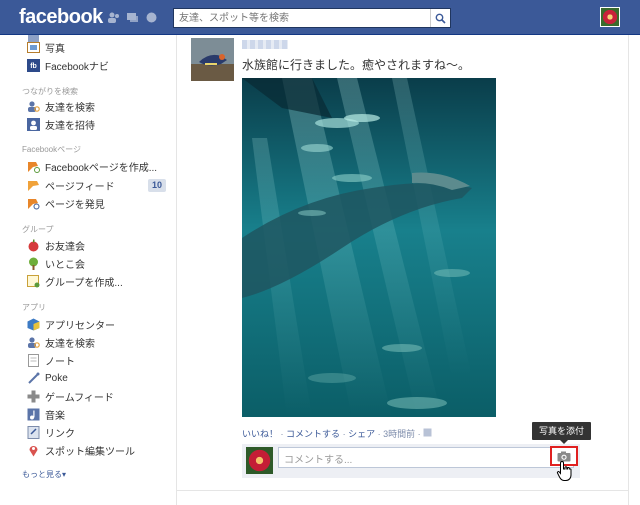 The image size is (640, 505). I want to click on sidebar-item-label: アプリセンター, so click(80, 326).